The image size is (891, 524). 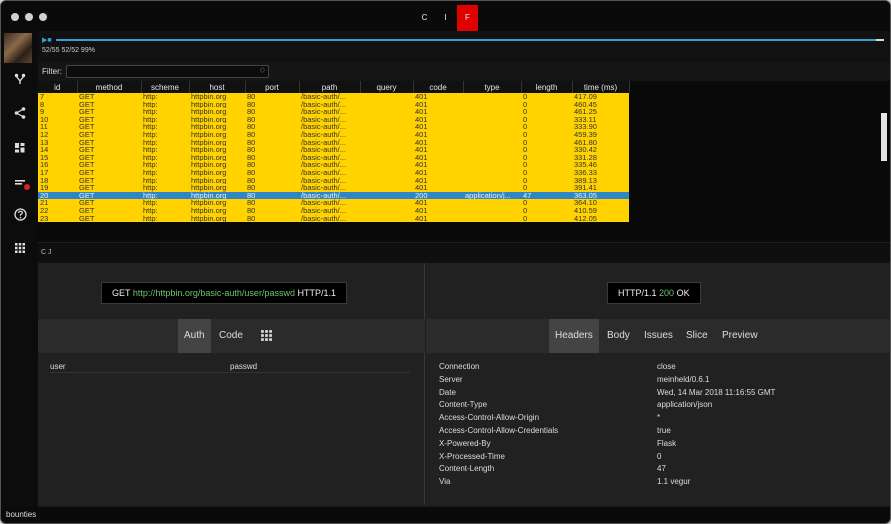 What do you see at coordinates (683, 379) in the screenshot?
I see `header-value: meinheld/0.6.1` at bounding box center [683, 379].